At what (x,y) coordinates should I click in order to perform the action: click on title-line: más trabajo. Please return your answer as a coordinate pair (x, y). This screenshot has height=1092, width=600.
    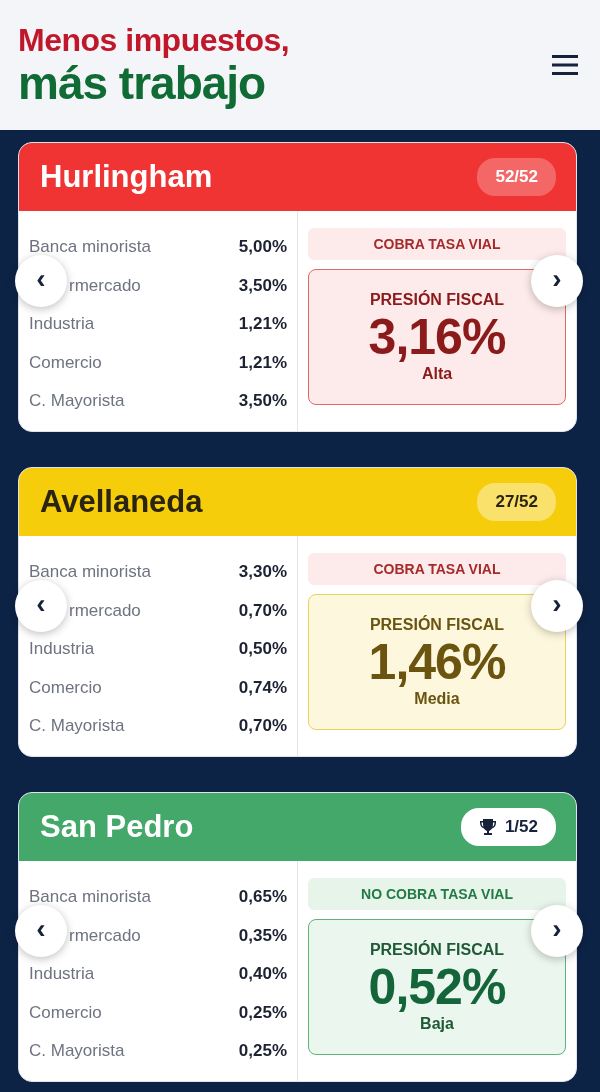
    Looking at the image, I should click on (142, 83).